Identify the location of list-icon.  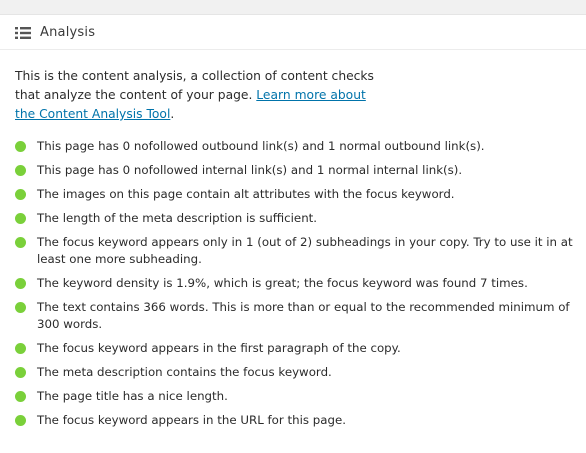
(23, 32).